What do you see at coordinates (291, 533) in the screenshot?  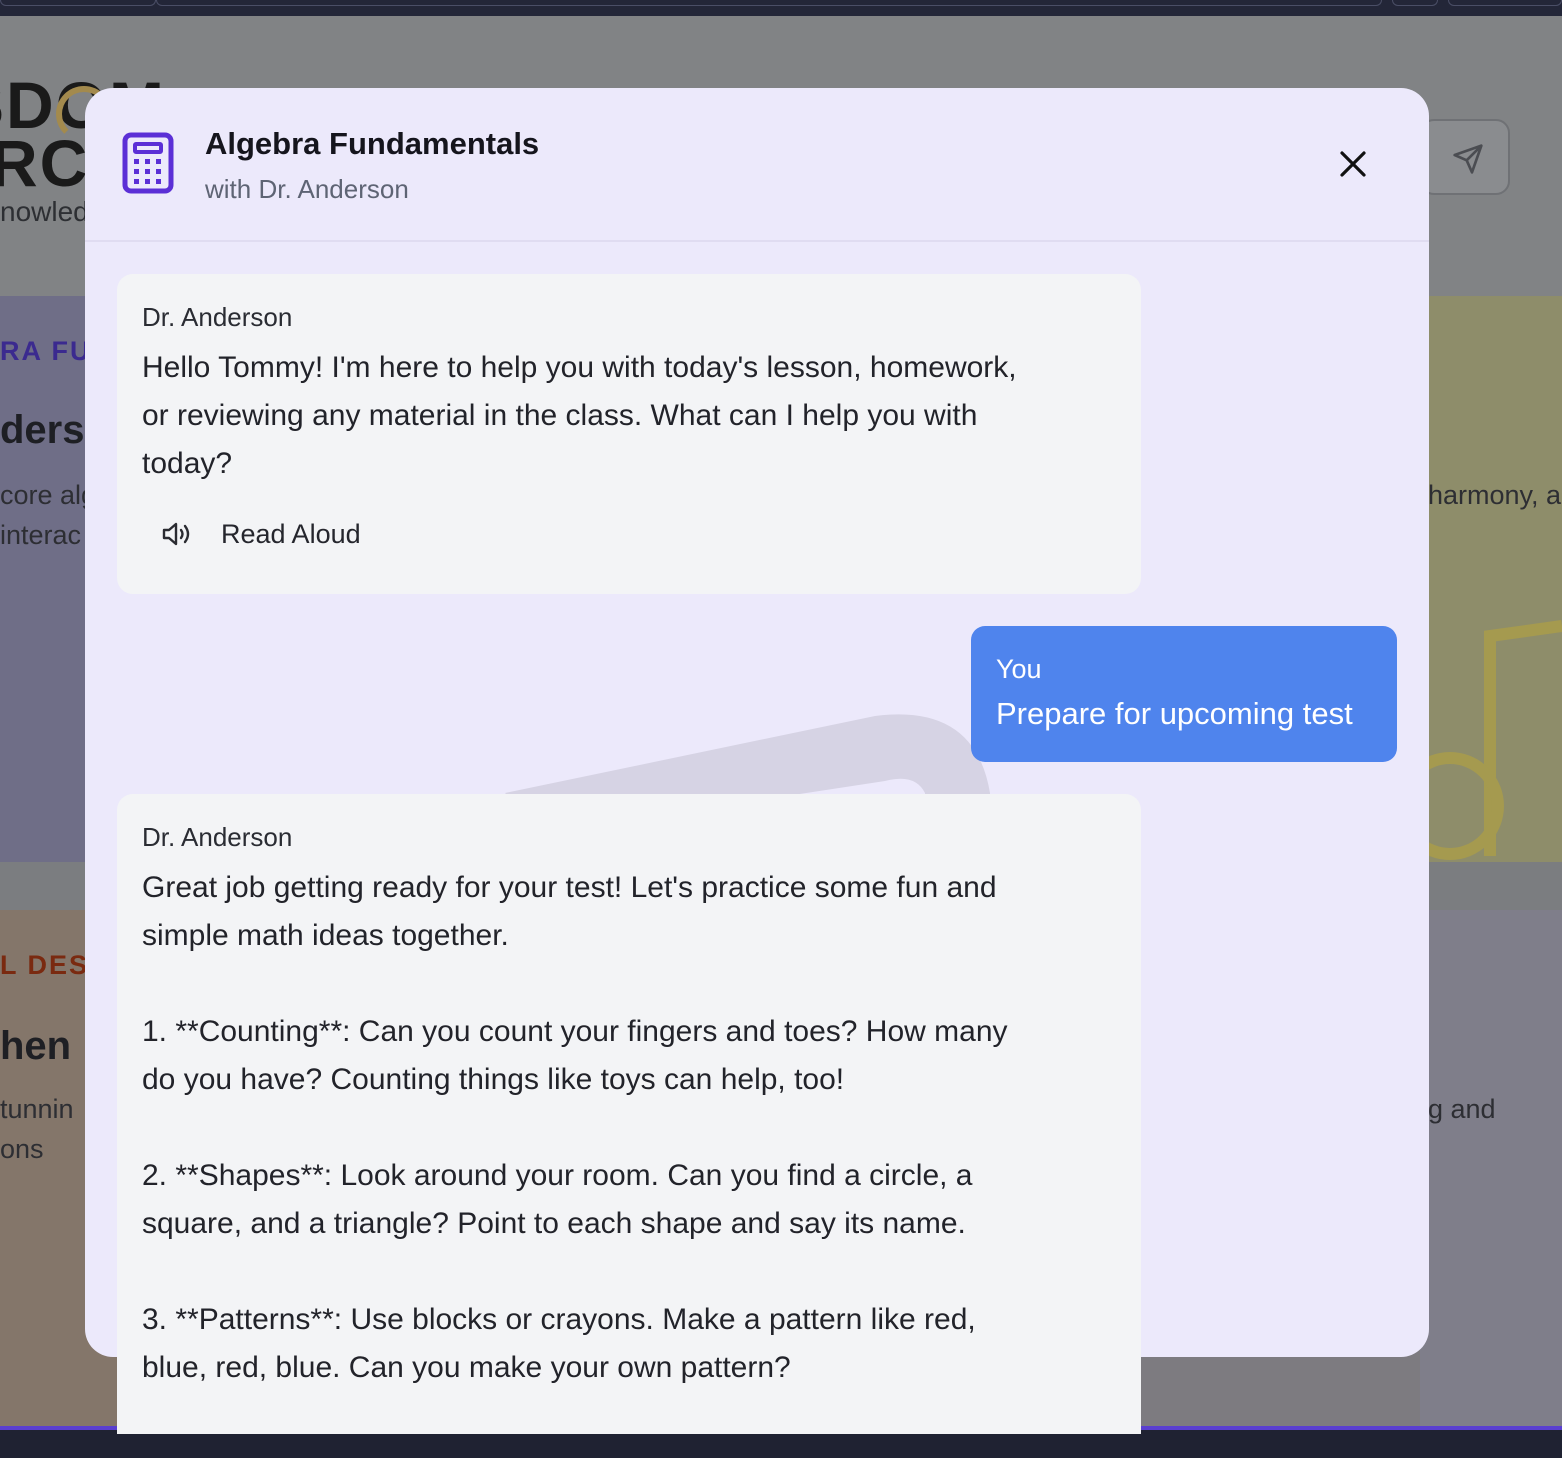 I see `read-aloud-label: Read Aloud` at bounding box center [291, 533].